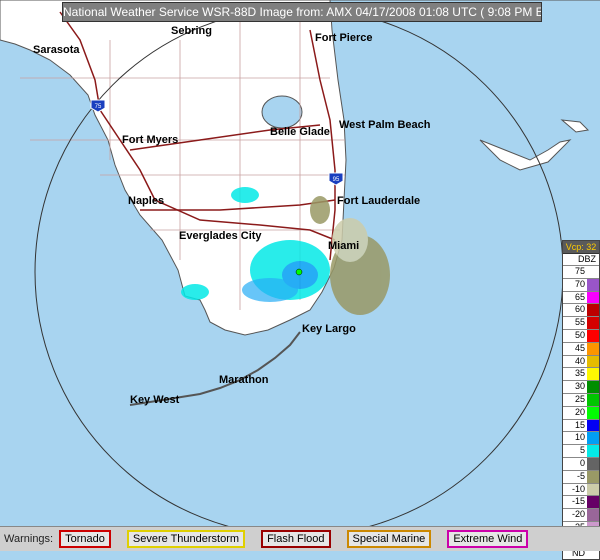 Image resolution: width=600 pixels, height=560 pixels. I want to click on legend-unit: DBZ, so click(581, 259).